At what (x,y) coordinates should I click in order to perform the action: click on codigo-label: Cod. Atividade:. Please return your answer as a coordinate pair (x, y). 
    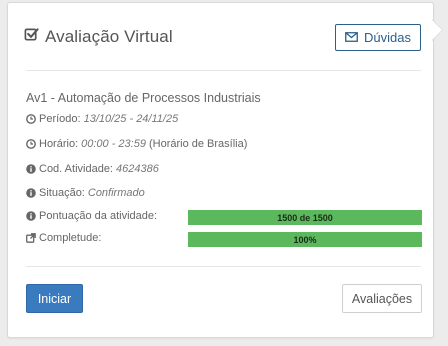
    Looking at the image, I should click on (76, 169).